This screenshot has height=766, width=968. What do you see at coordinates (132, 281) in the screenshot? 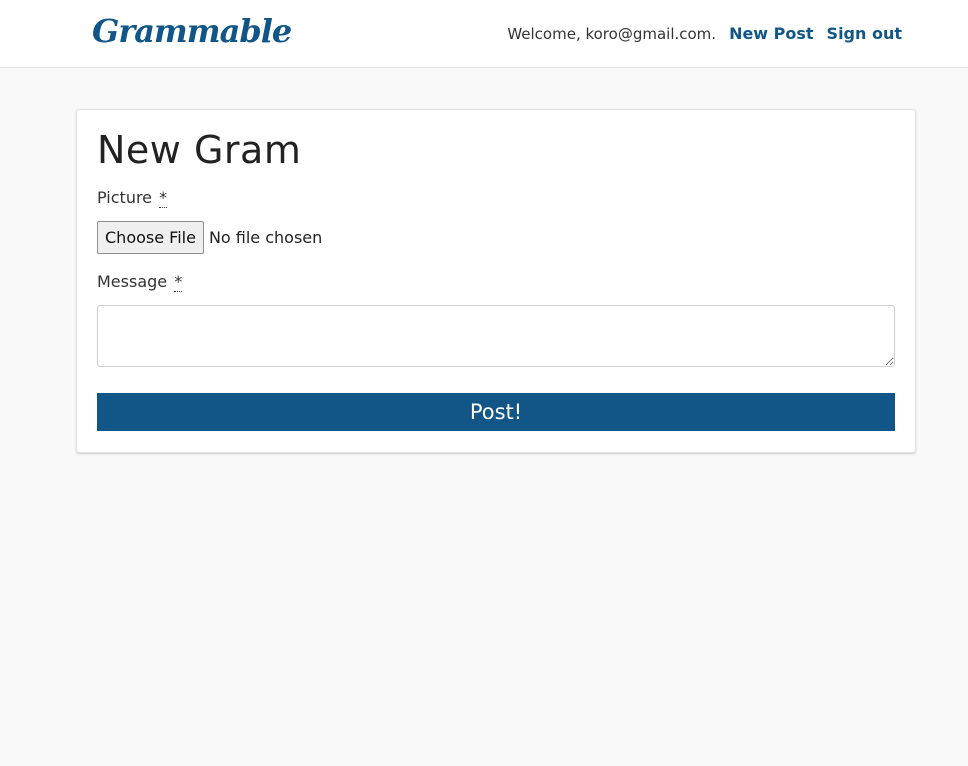
I see `message-label-text: Message` at bounding box center [132, 281].